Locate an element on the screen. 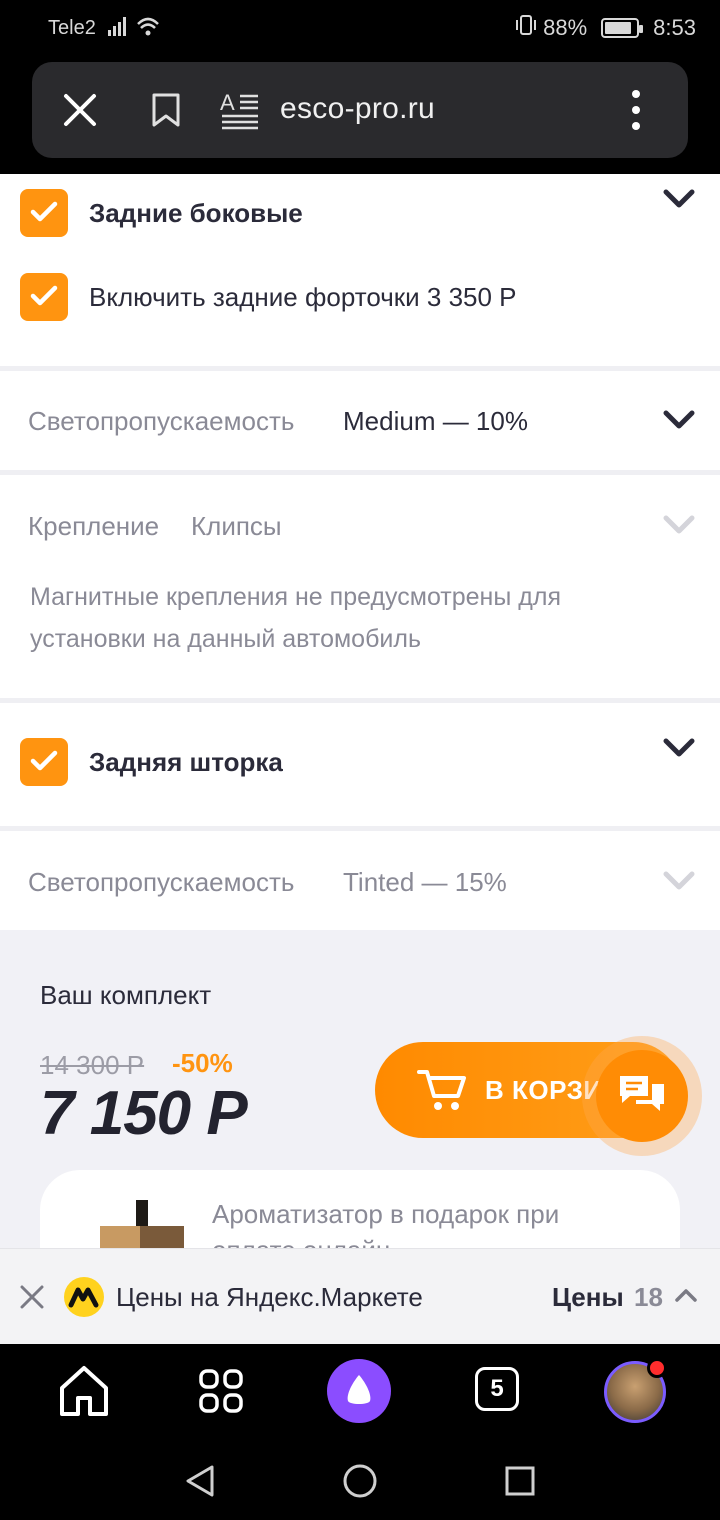 The height and width of the screenshot is (1520, 720). home-circle-icon is located at coordinates (360, 1483).